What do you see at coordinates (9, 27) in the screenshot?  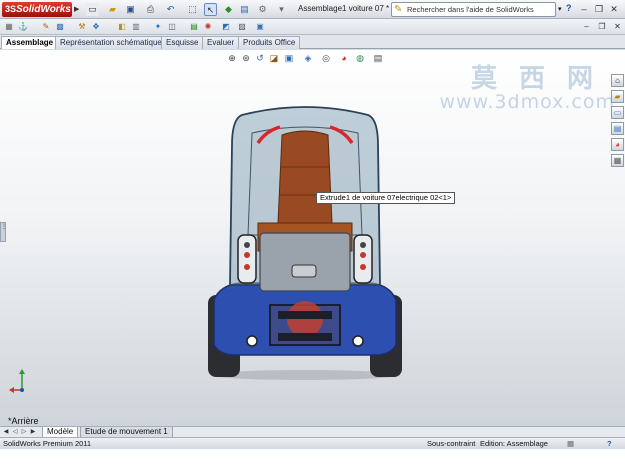 I see `insert-component-icon: ▦` at bounding box center [9, 27].